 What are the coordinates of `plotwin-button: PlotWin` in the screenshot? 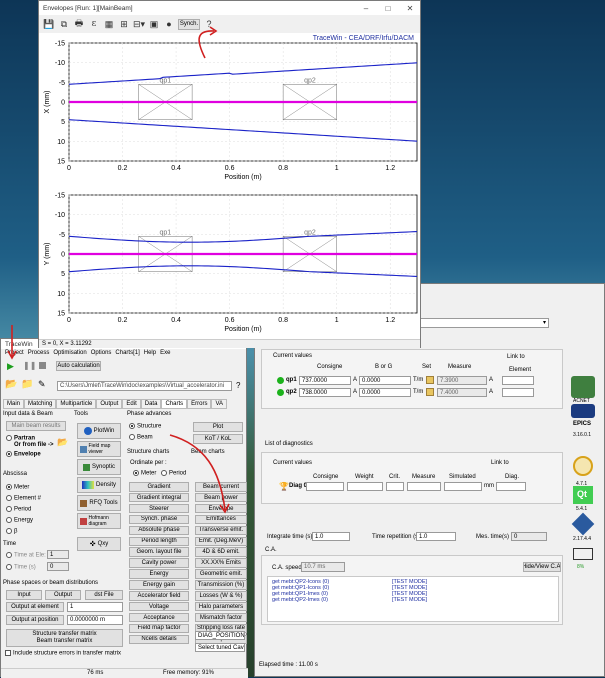 It's located at (99, 431).